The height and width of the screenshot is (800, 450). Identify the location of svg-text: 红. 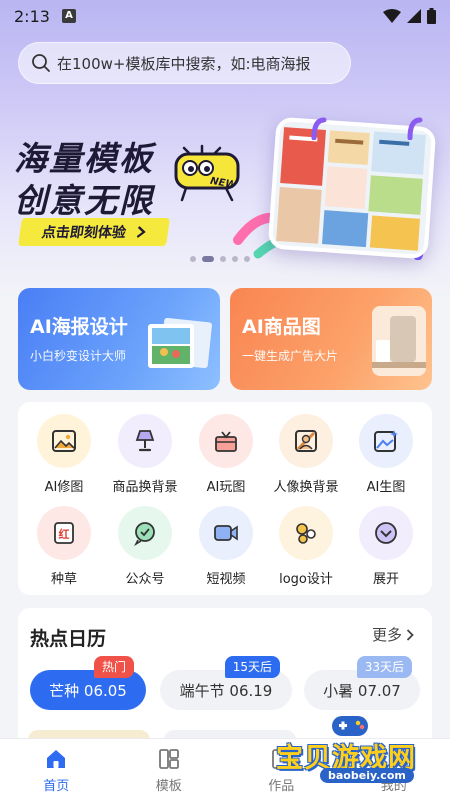
(64, 534).